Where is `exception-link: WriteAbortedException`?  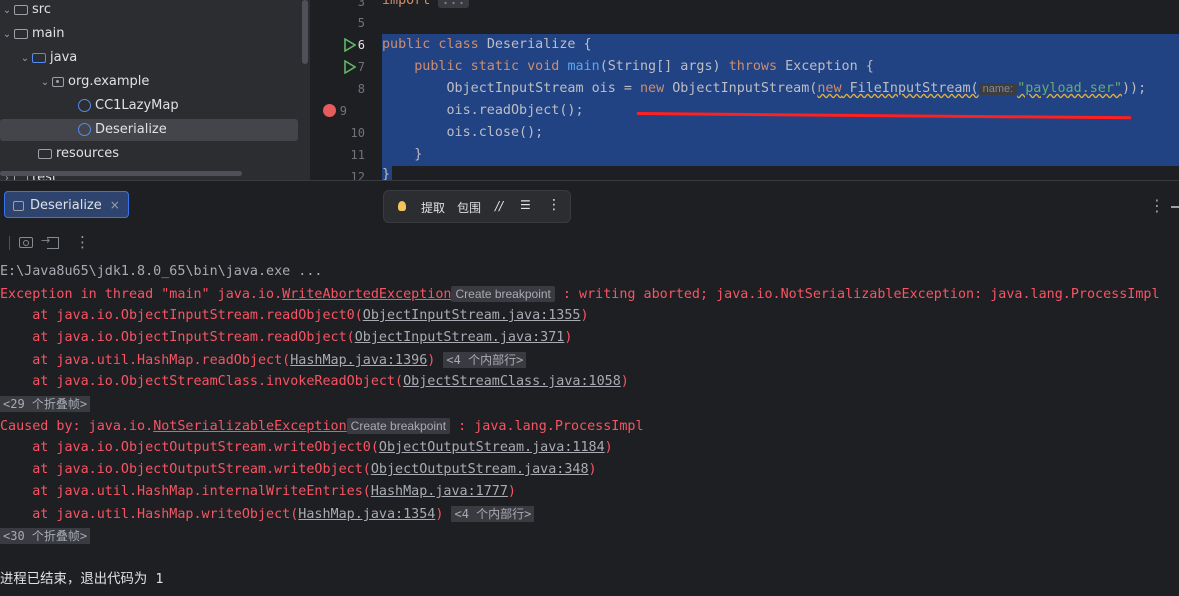
exception-link: WriteAbortedException is located at coordinates (366, 294).